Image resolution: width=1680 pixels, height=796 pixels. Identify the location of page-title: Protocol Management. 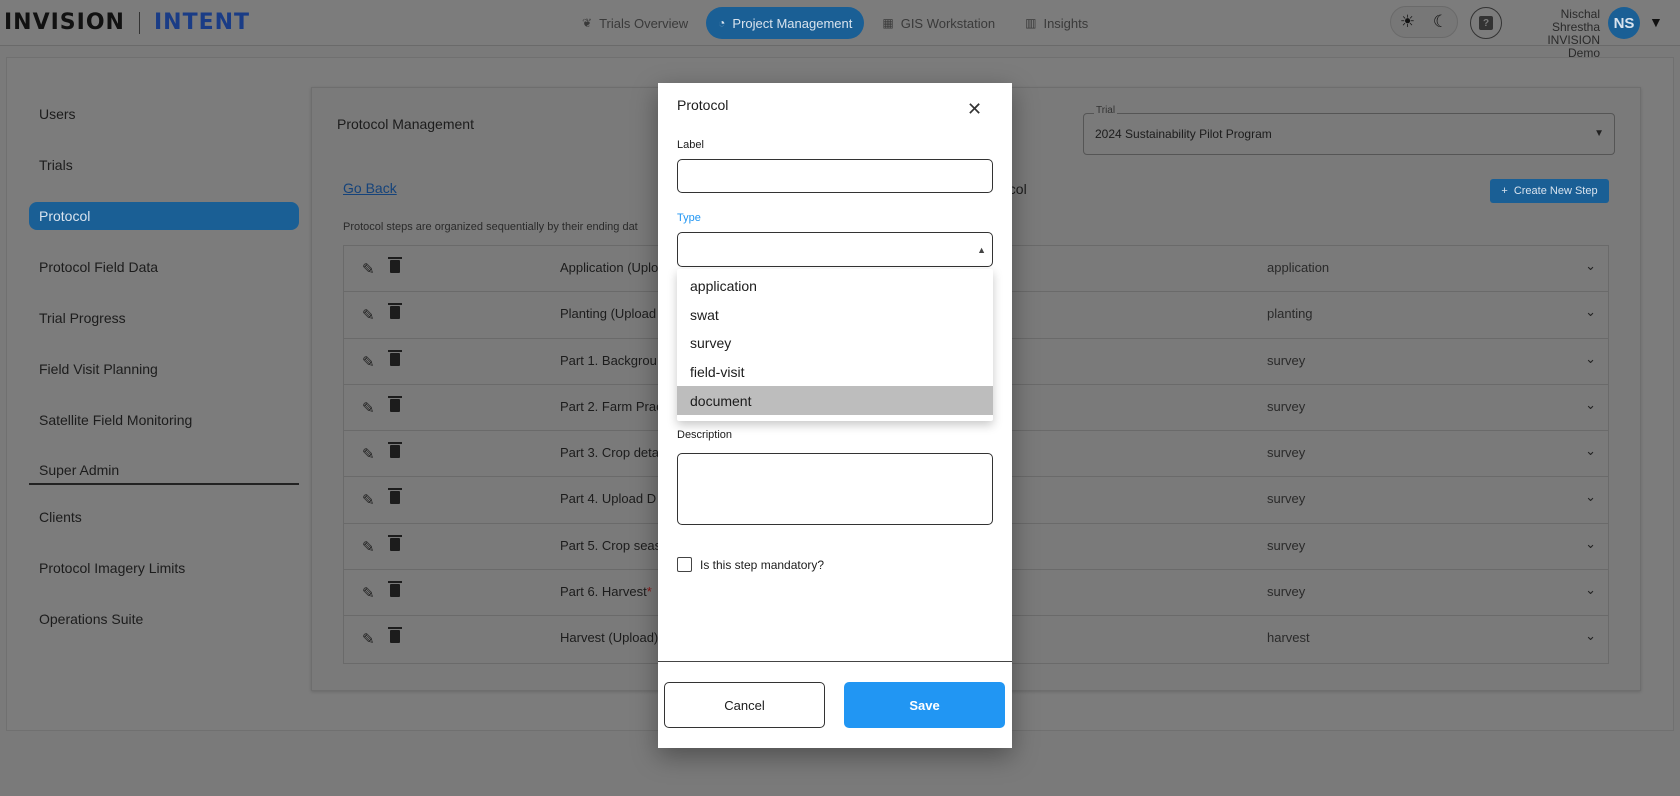
(405, 124).